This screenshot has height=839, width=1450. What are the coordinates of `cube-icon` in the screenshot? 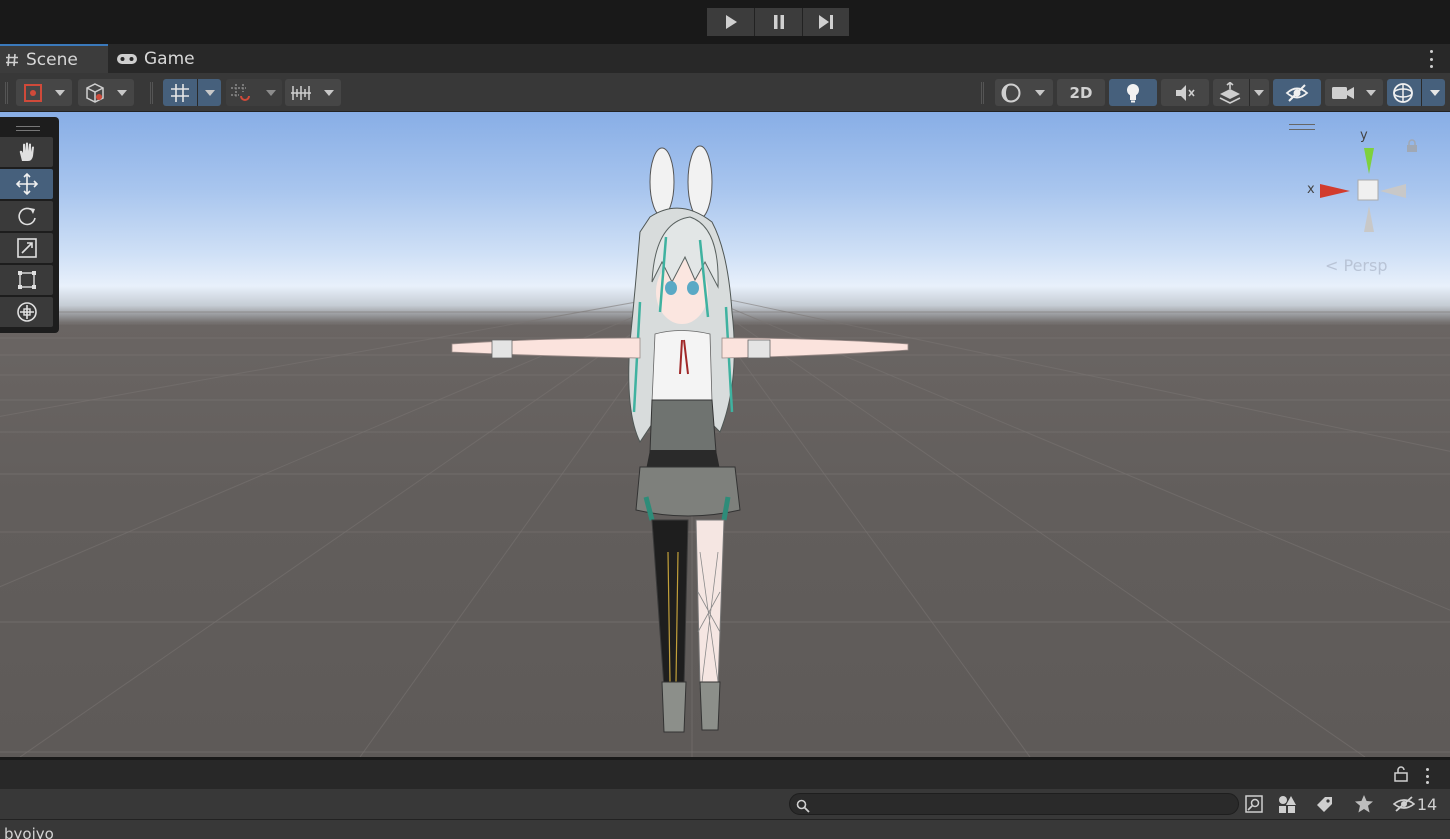 It's located at (95, 93).